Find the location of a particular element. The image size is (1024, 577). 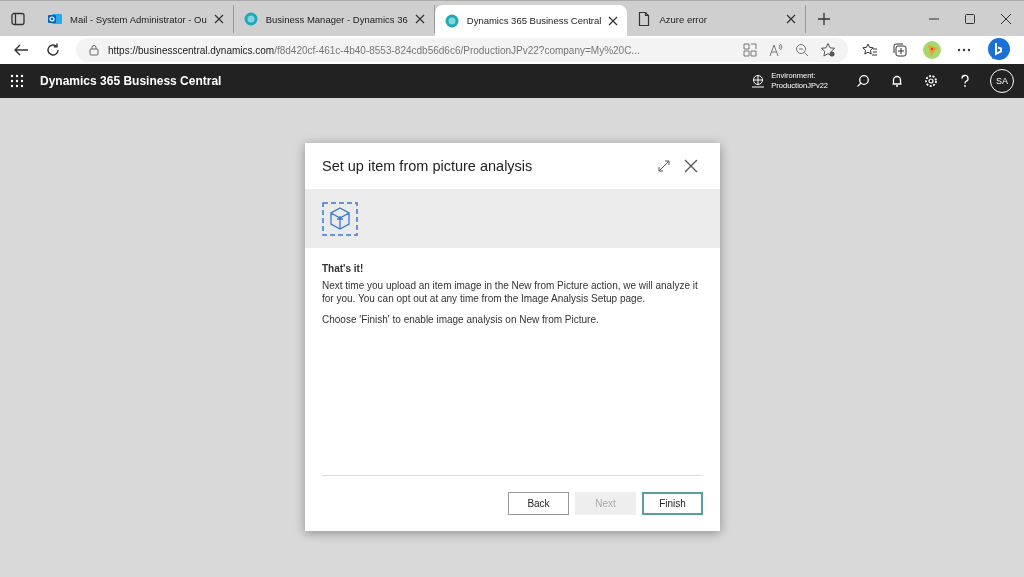

settings-icon is located at coordinates (931, 81).